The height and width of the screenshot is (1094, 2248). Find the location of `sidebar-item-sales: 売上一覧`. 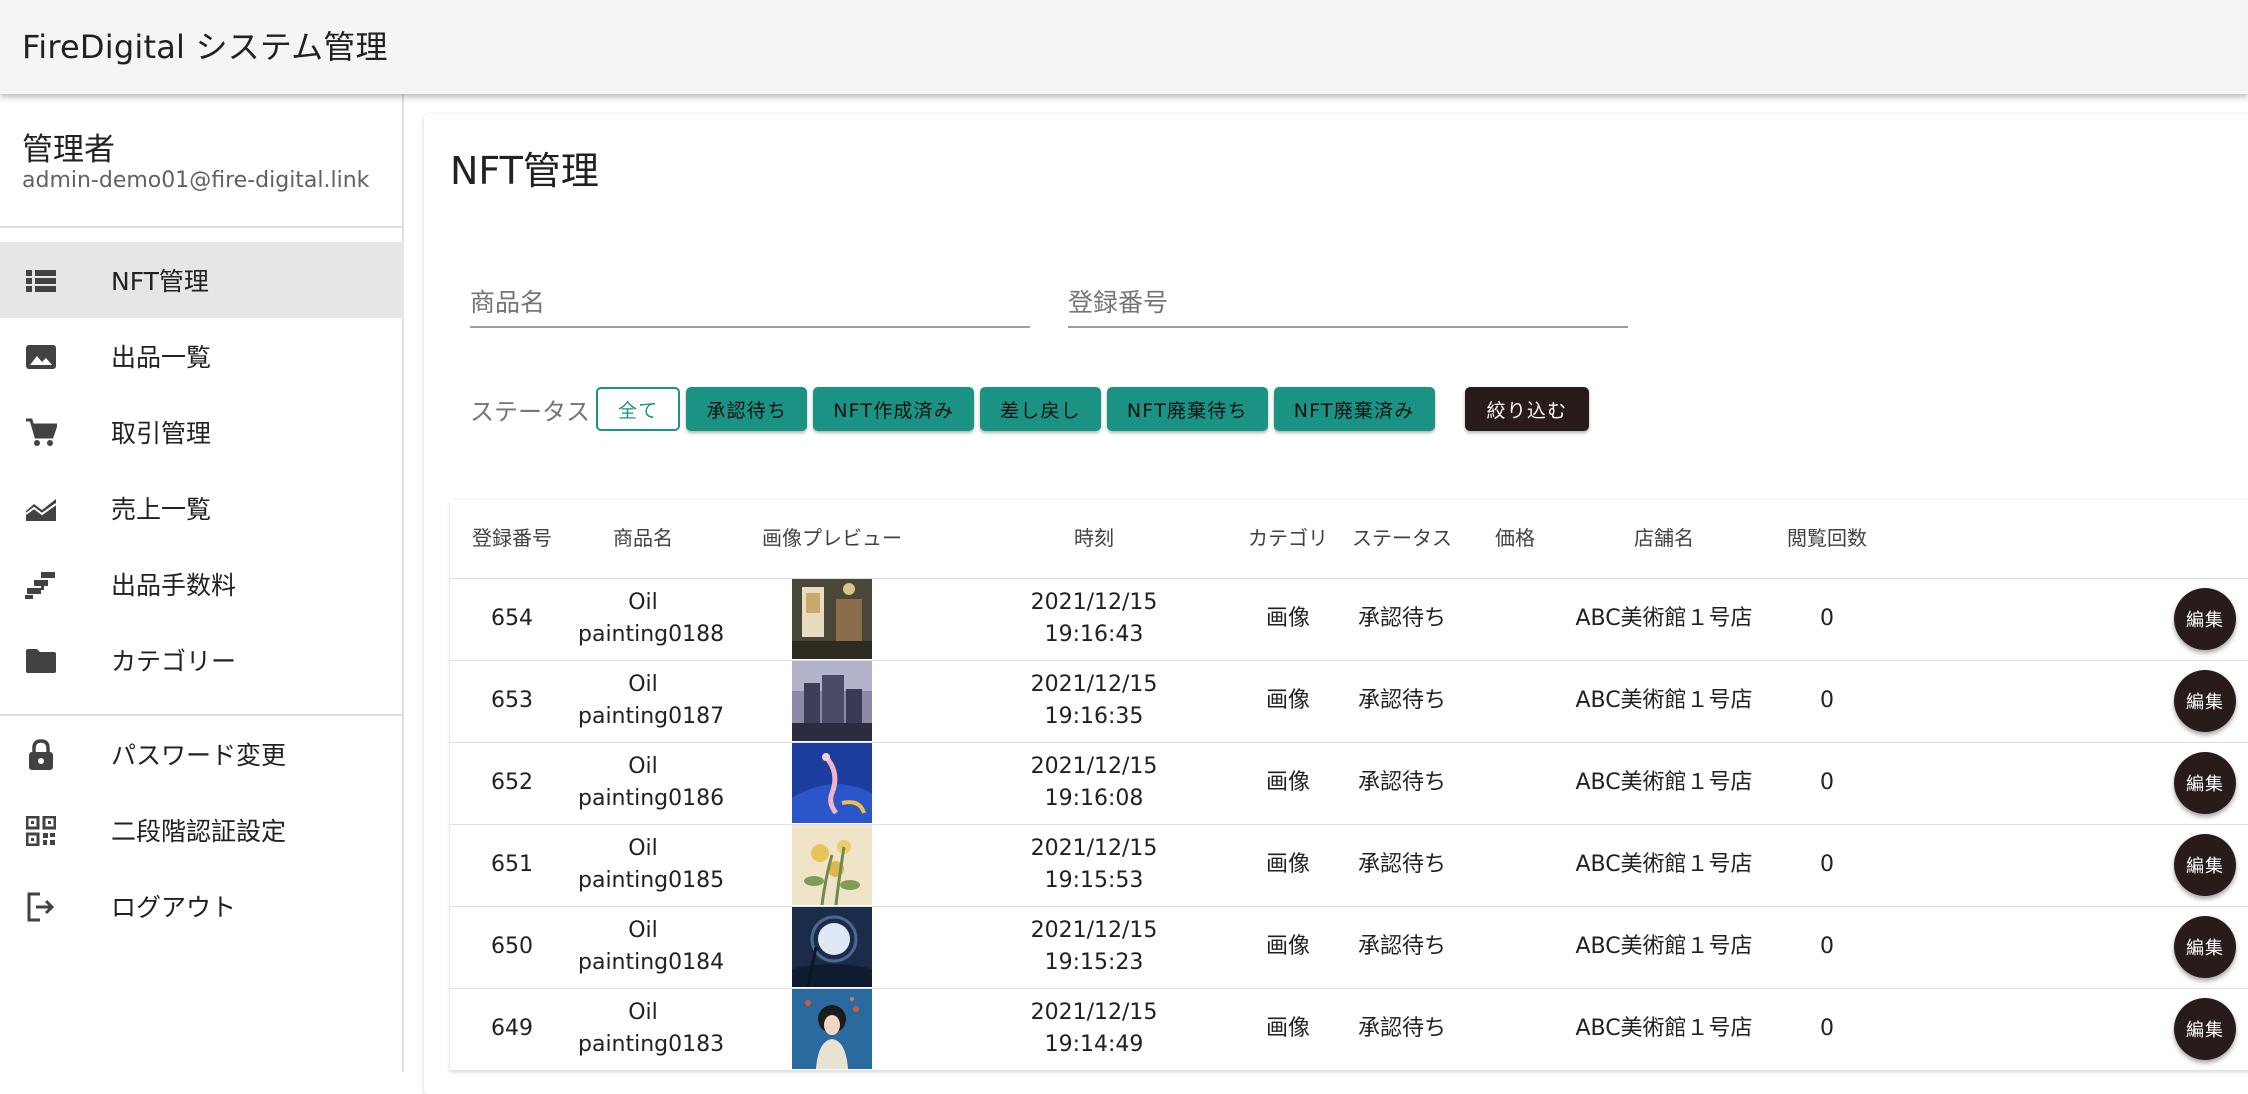

sidebar-item-sales: 売上一覧 is located at coordinates (202, 508).